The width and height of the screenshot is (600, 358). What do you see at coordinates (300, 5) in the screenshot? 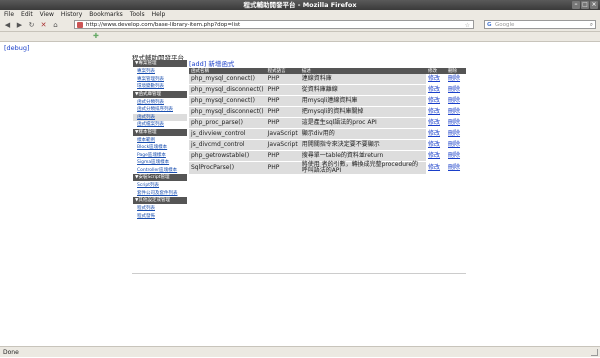
I see `window-titlebar: 程式輔助開發平台 - Mozilla Firefox – □ ×` at bounding box center [300, 5].